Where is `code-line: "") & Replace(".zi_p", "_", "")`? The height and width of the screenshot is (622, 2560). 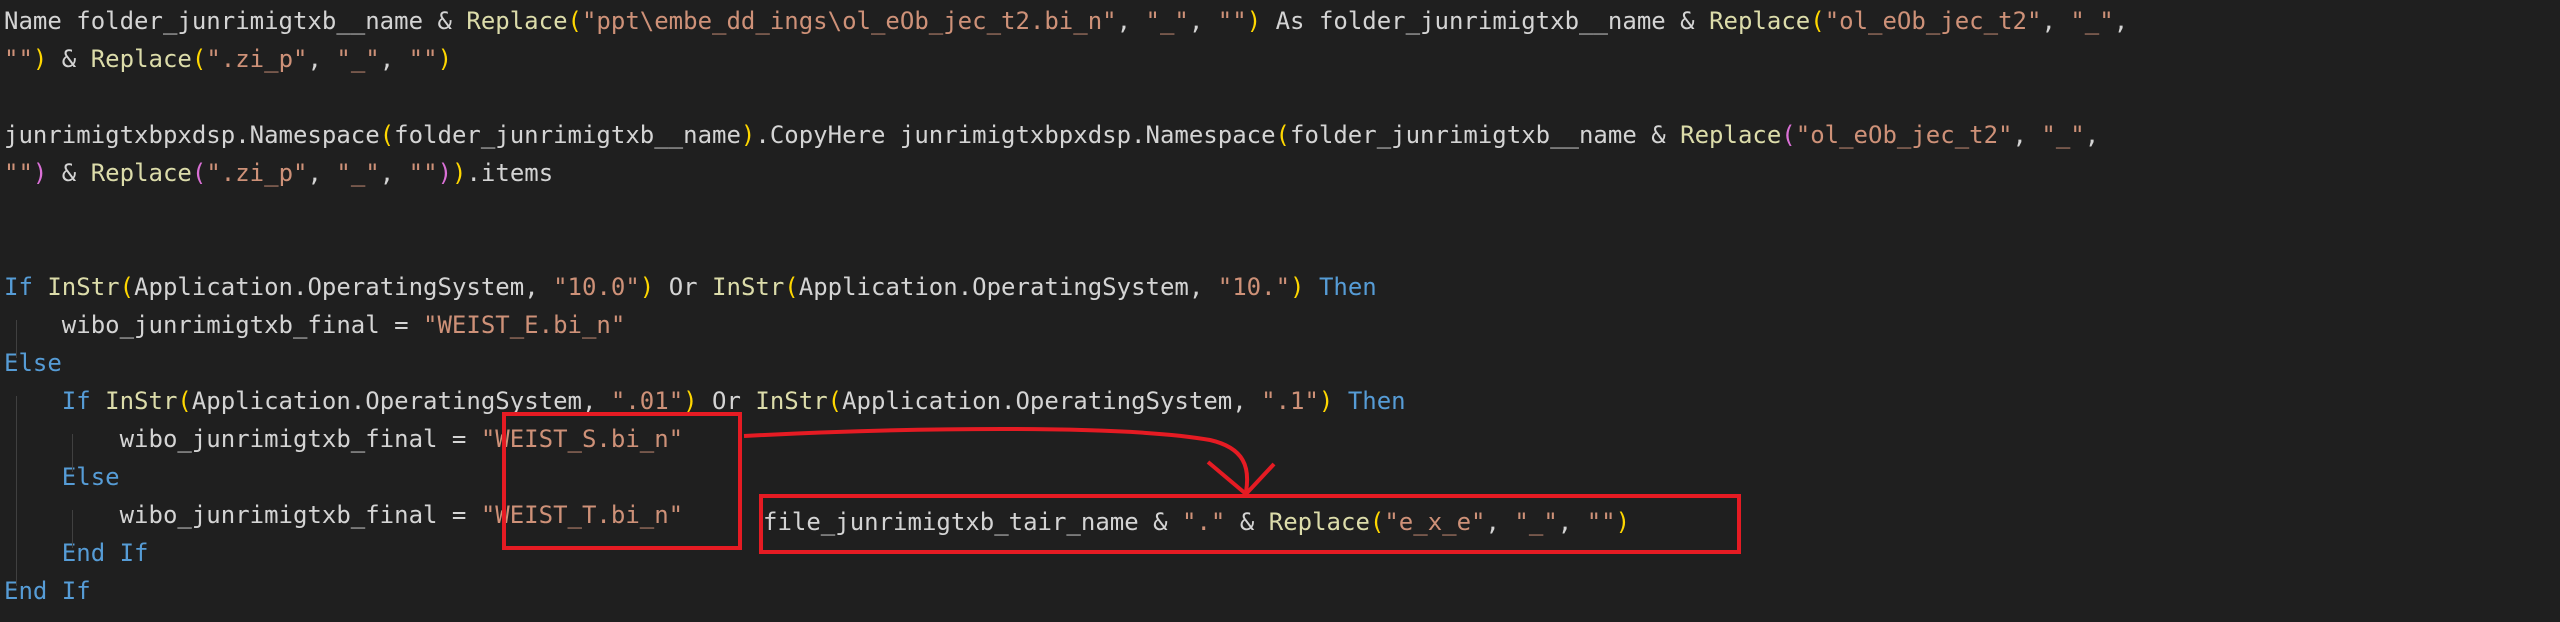 code-line: "") & Replace(".zi_p", "_", "") is located at coordinates (228, 59).